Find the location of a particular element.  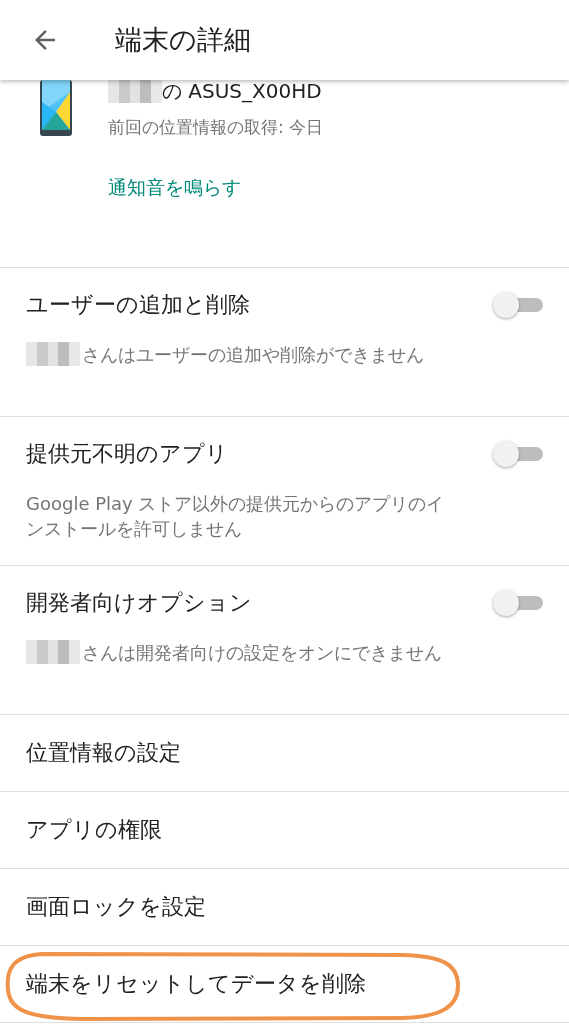

page-title: 端末の詳細 is located at coordinates (183, 40).